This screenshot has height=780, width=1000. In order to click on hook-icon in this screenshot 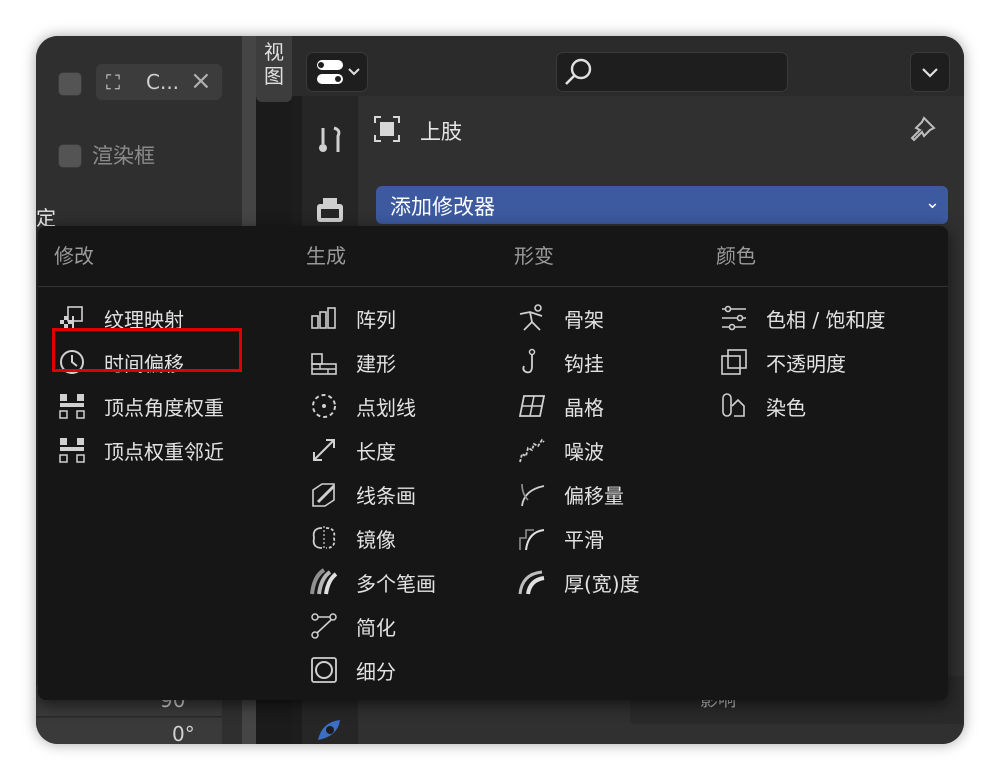, I will do `click(529, 361)`.